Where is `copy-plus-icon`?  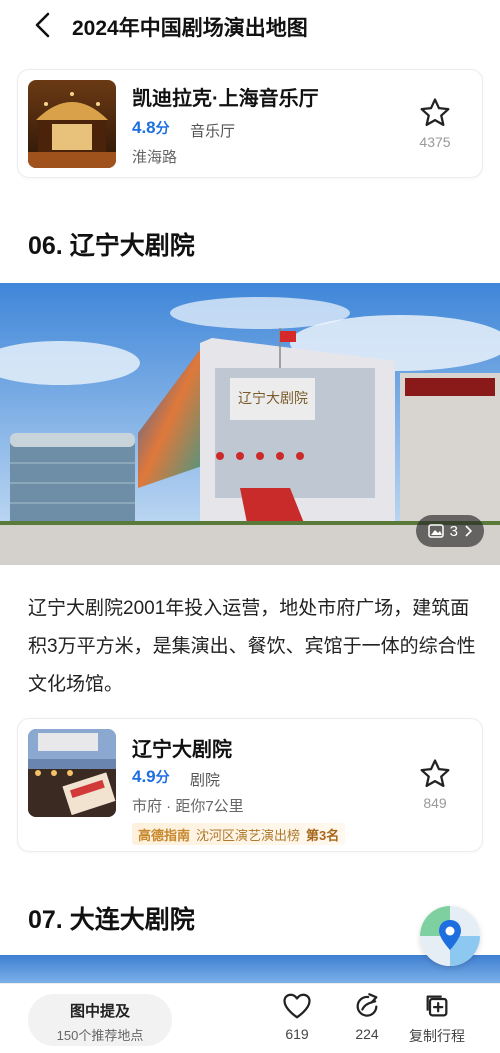 copy-plus-icon is located at coordinates (437, 1006).